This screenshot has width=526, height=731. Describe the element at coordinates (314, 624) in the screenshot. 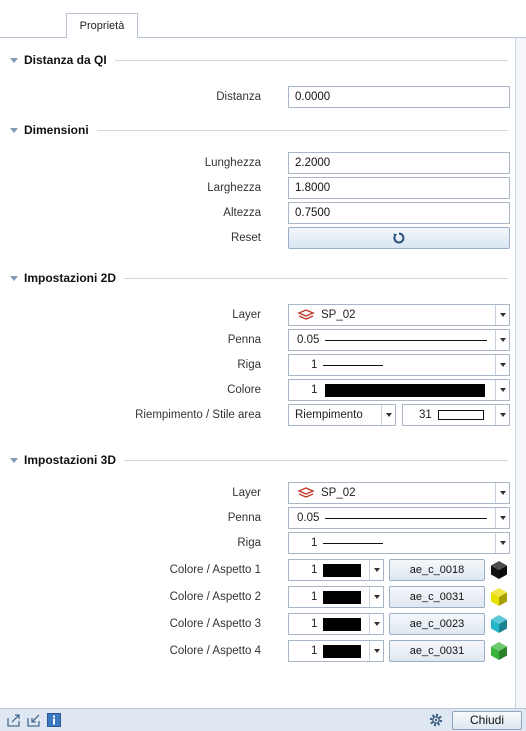

I see `aspetto-3-color-value: 1` at that location.